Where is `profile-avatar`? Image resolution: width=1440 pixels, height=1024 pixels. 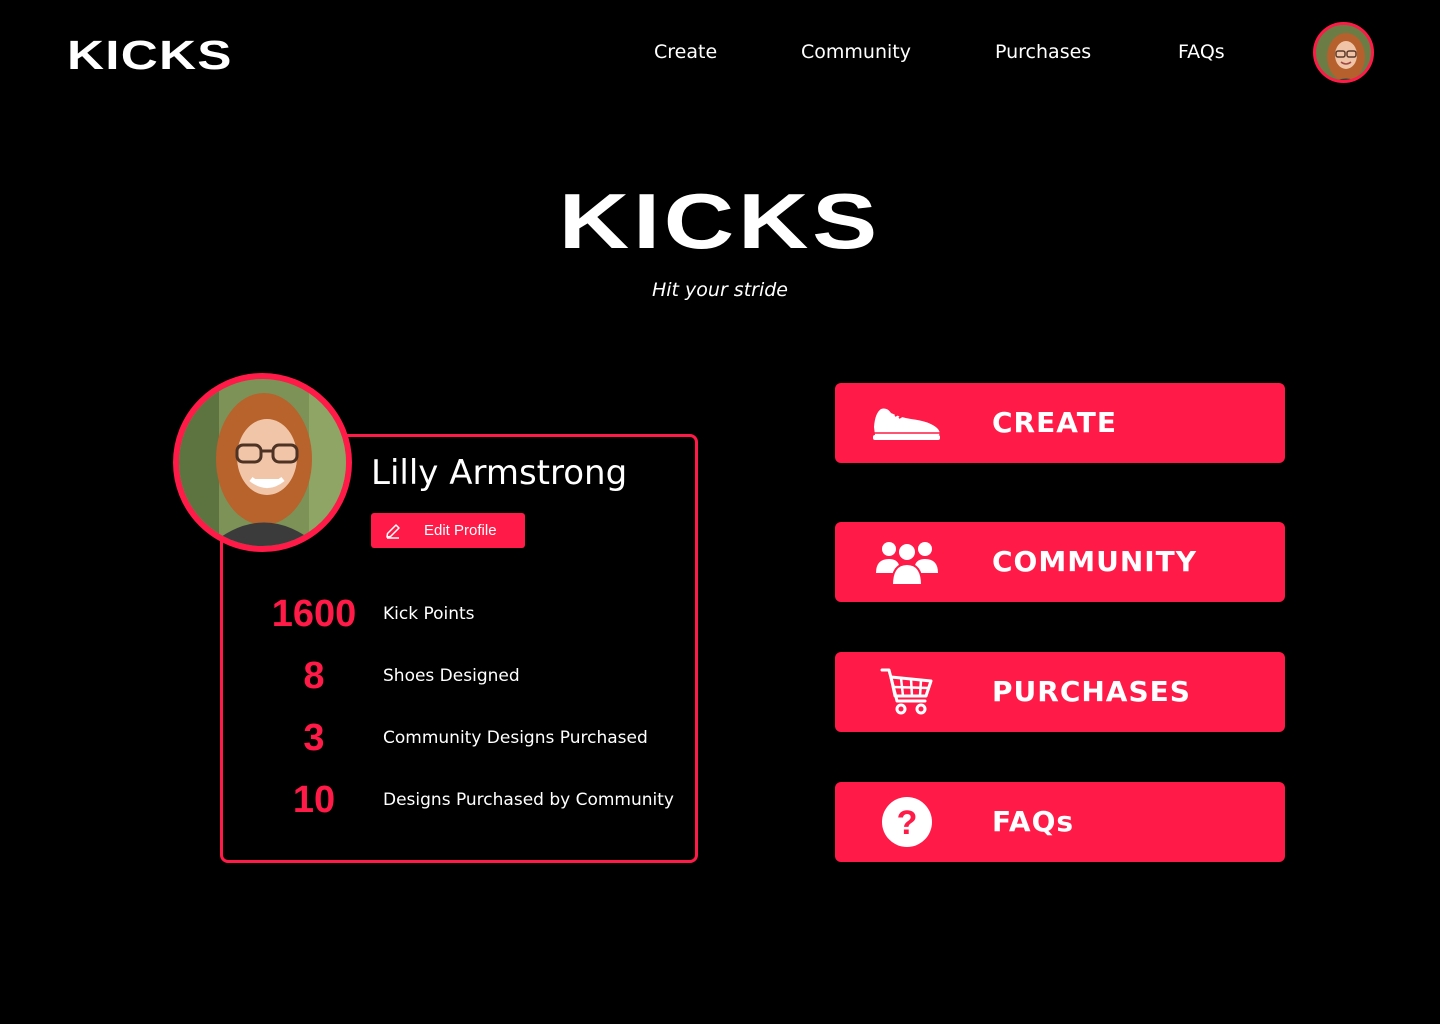
profile-avatar is located at coordinates (262, 462).